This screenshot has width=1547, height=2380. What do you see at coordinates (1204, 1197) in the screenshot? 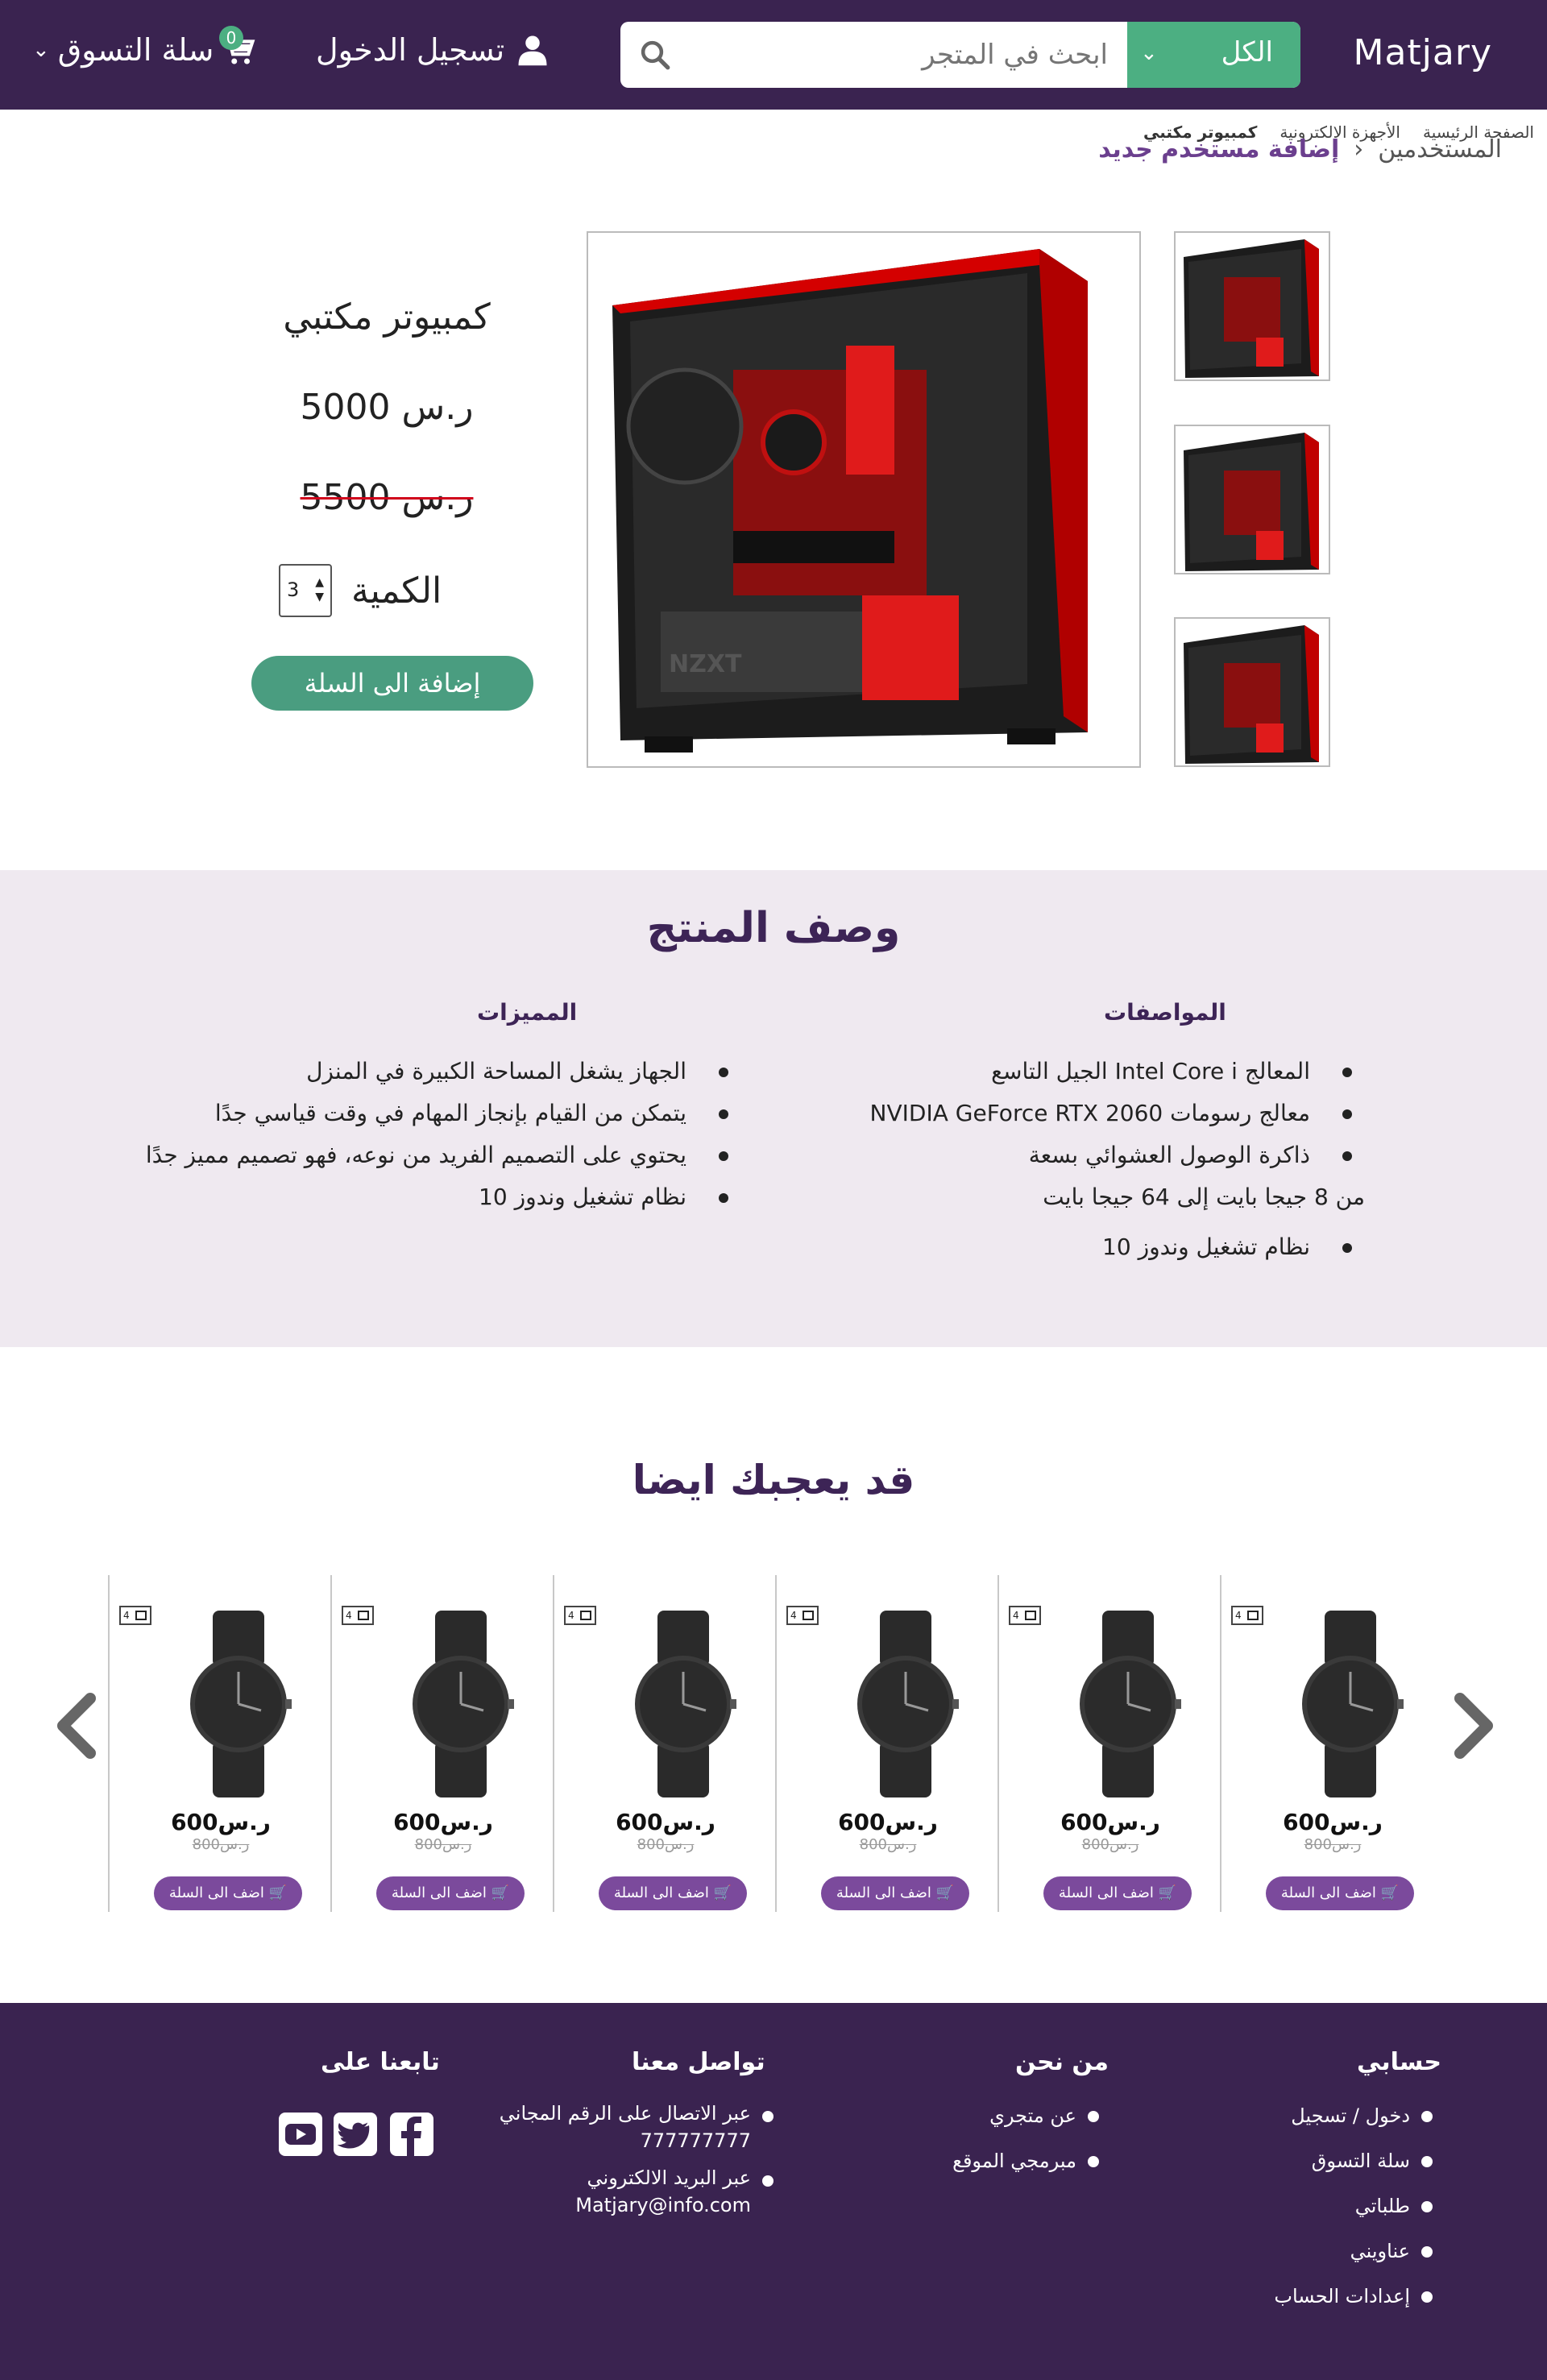
I see `spec-item-continuation: من 8 جيجا بايت إلى 64 جيجا بايت` at bounding box center [1204, 1197].